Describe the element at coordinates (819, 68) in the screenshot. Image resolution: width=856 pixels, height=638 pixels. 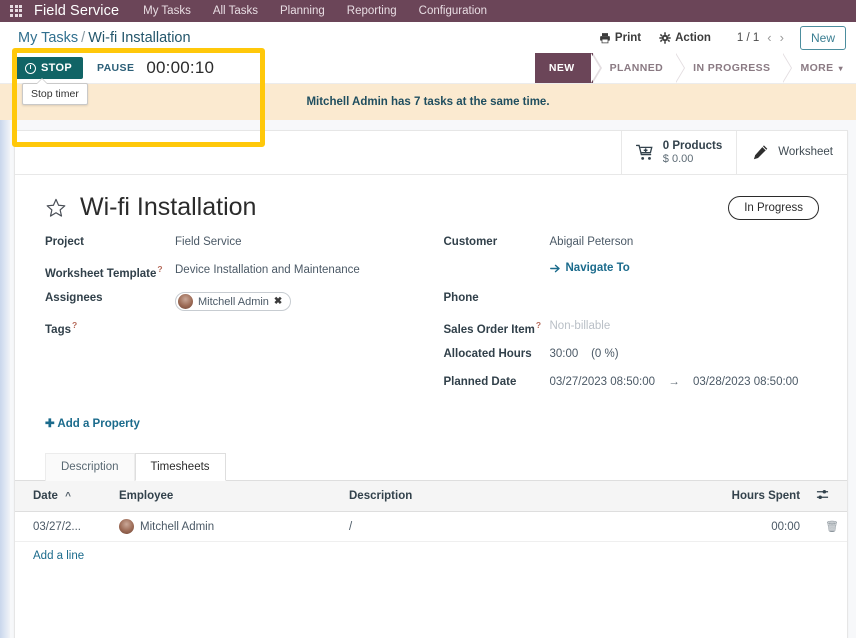
I see `status-stage-more: MORE ▾` at that location.